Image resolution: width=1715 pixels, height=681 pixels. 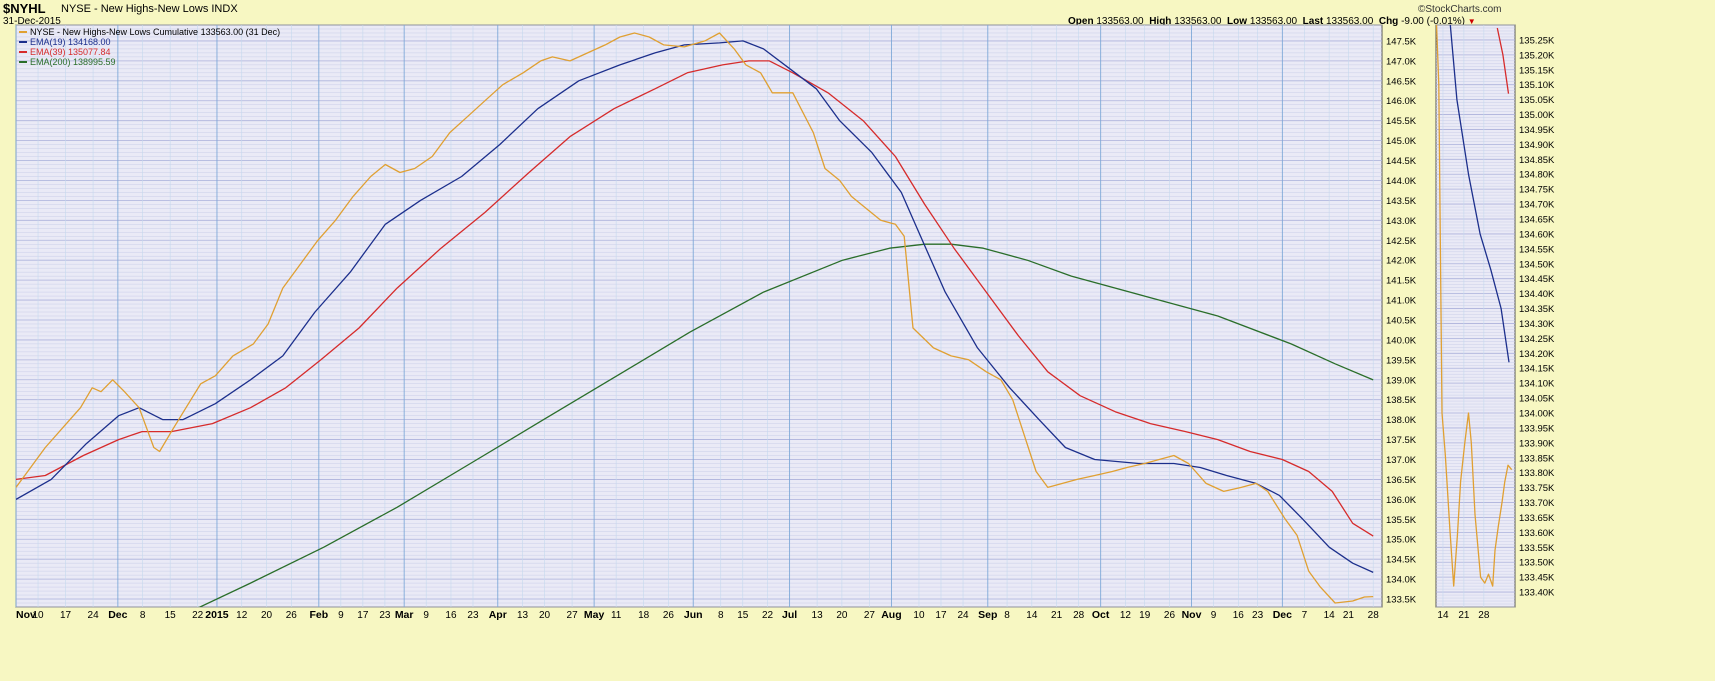 I want to click on x-tick-label: 18, so click(x=644, y=615).